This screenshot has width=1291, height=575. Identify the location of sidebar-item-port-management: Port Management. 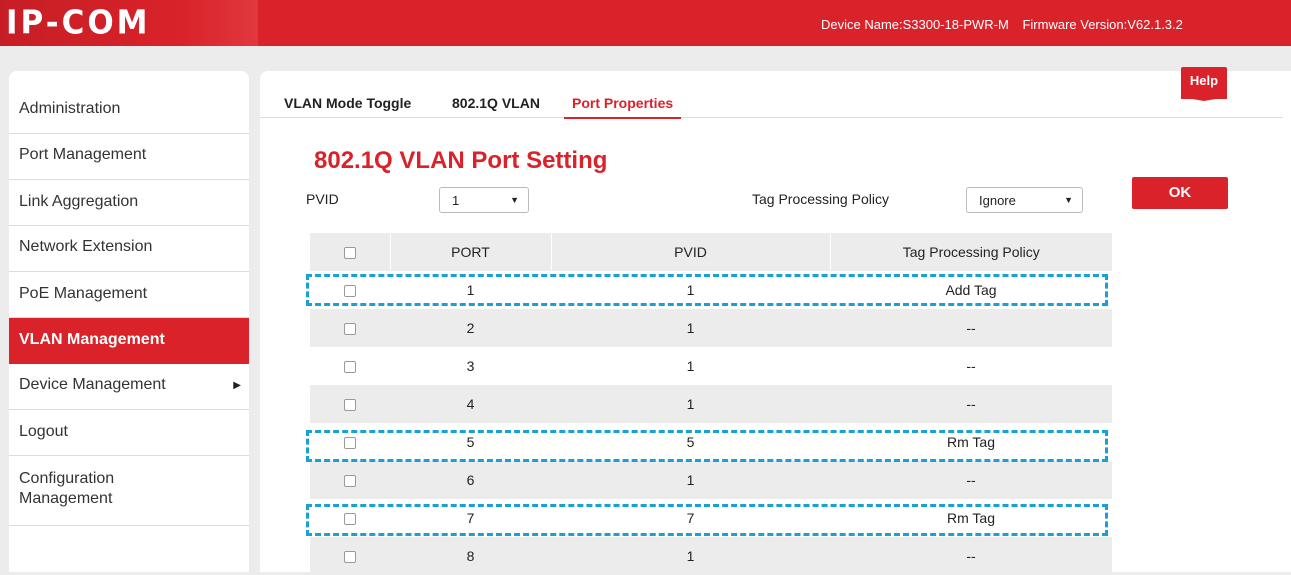
(129, 157).